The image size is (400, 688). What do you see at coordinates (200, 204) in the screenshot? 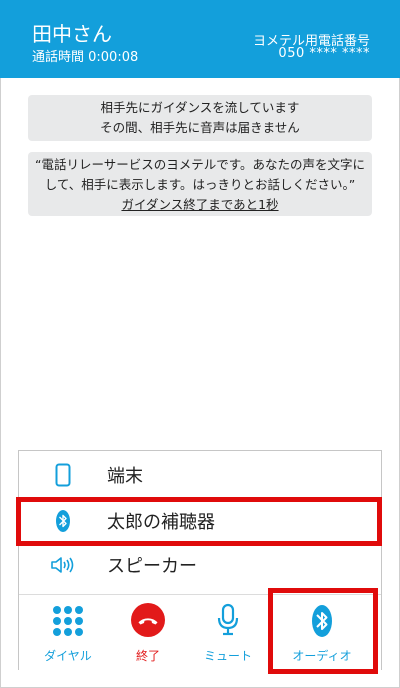
I see `guidance-countdown: ガイダンス終了まであと1秒` at bounding box center [200, 204].